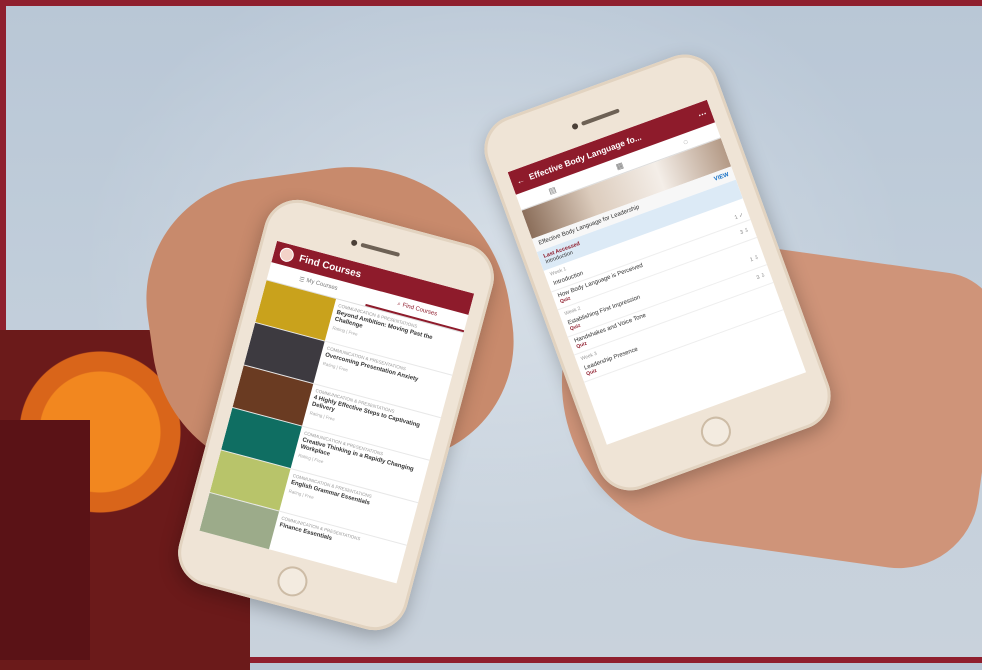  I want to click on tab-label: Find Courses, so click(419, 310).